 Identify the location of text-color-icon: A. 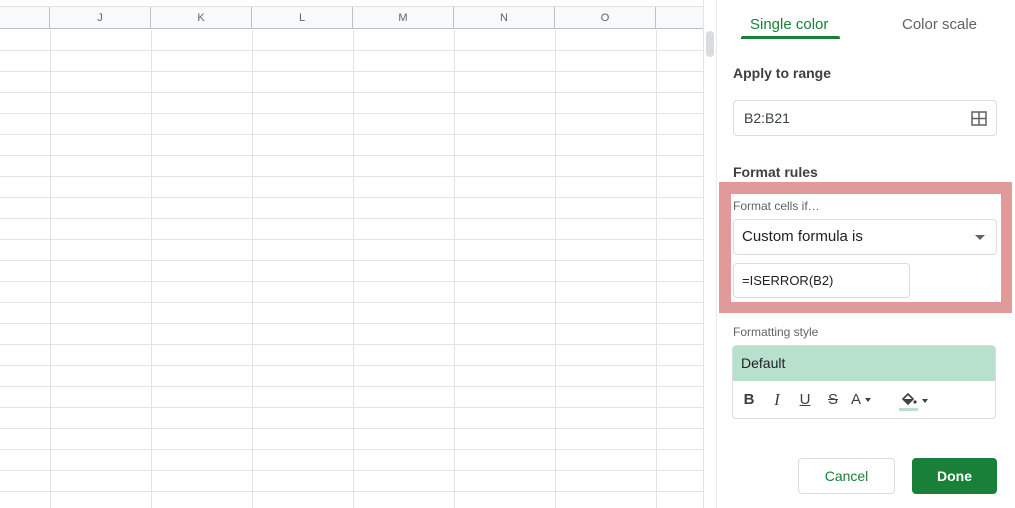
(856, 399).